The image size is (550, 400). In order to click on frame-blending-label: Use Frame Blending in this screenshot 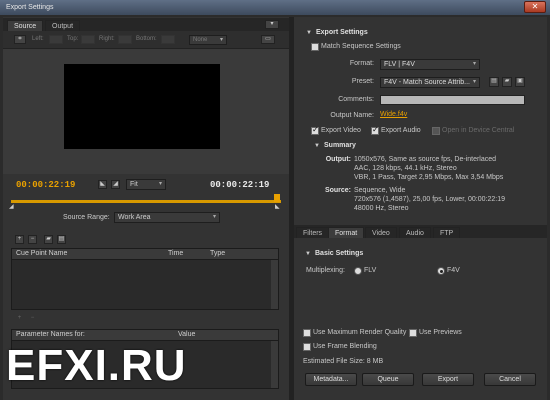, I will do `click(345, 346)`.